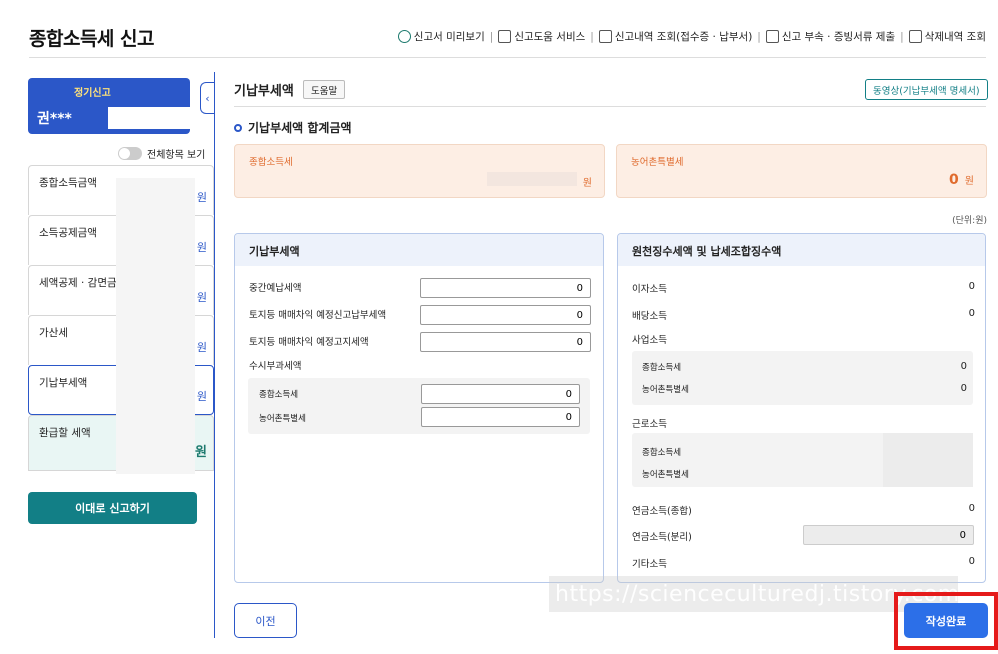 This screenshot has height=654, width=998. I want to click on occasional-income-tax-label: 종합소득세, so click(279, 395).